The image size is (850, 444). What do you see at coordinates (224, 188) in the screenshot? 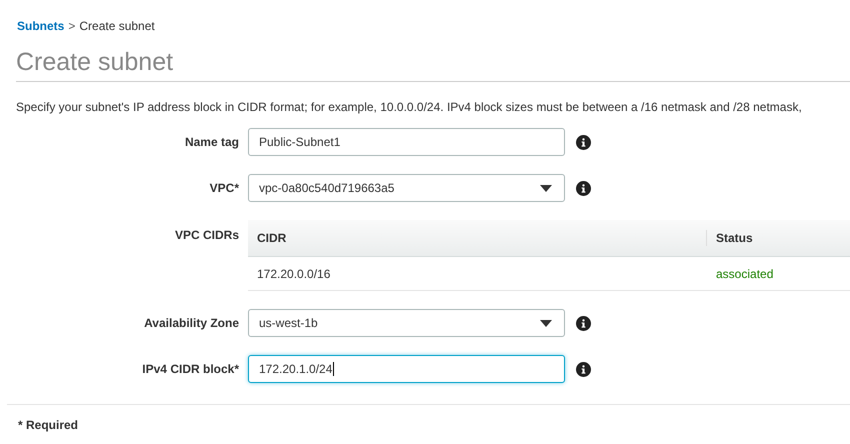
I see `field-label: VPC*` at bounding box center [224, 188].